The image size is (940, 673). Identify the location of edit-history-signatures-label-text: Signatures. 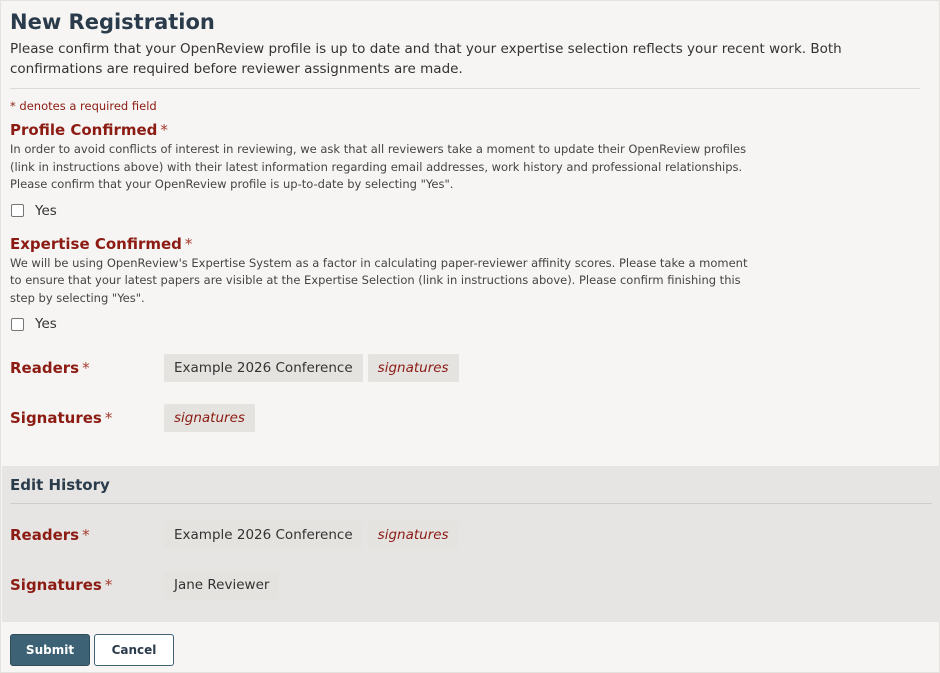
(56, 585).